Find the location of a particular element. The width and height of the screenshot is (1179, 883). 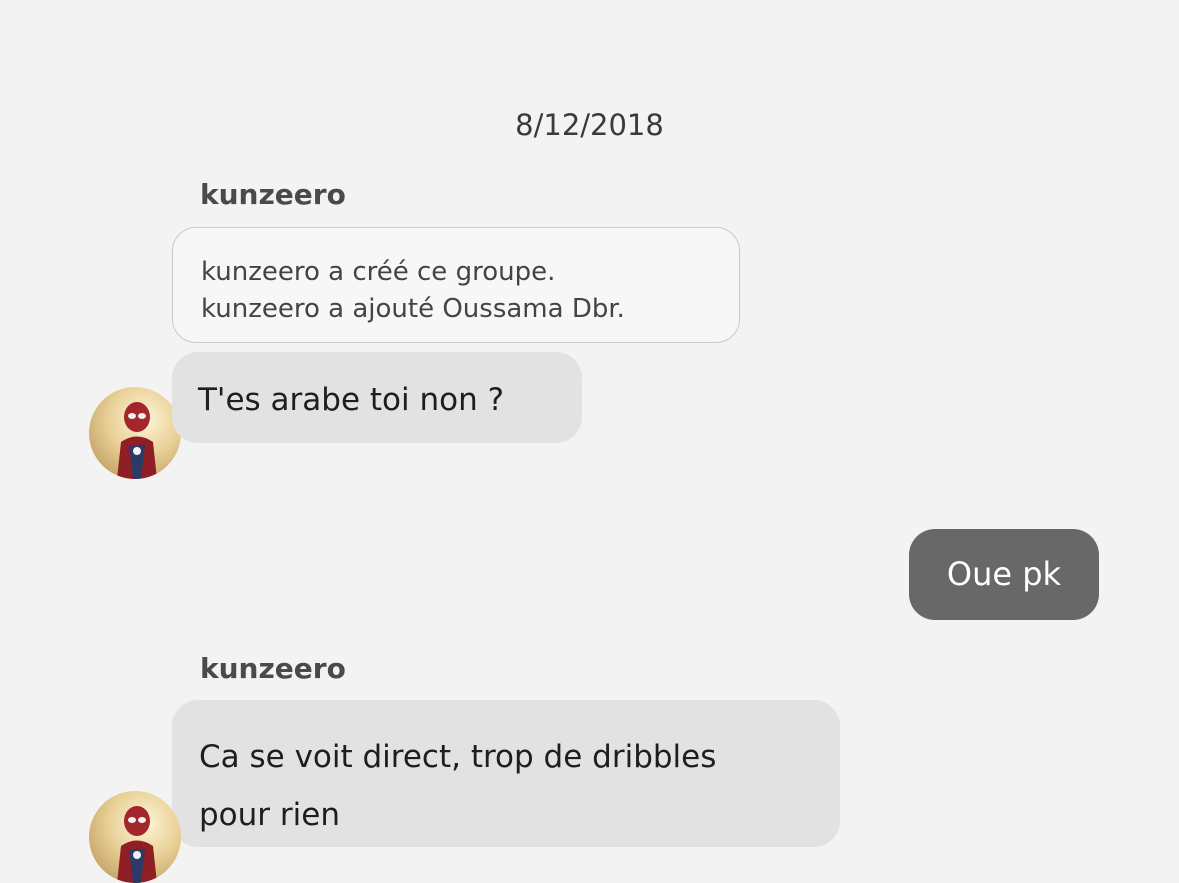

message-text: T'es arabe toi non ? is located at coordinates (351, 400).